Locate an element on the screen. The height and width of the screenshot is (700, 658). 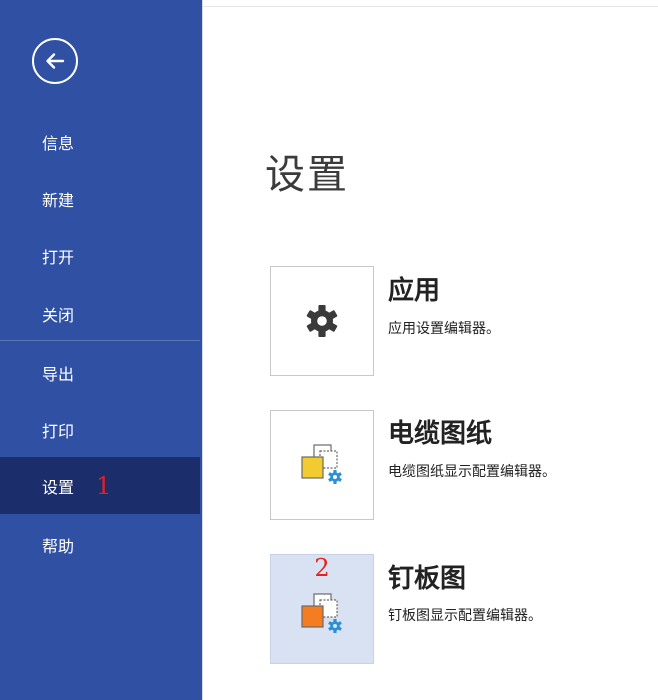
sidebar-item-label: 打印 is located at coordinates (58, 431).